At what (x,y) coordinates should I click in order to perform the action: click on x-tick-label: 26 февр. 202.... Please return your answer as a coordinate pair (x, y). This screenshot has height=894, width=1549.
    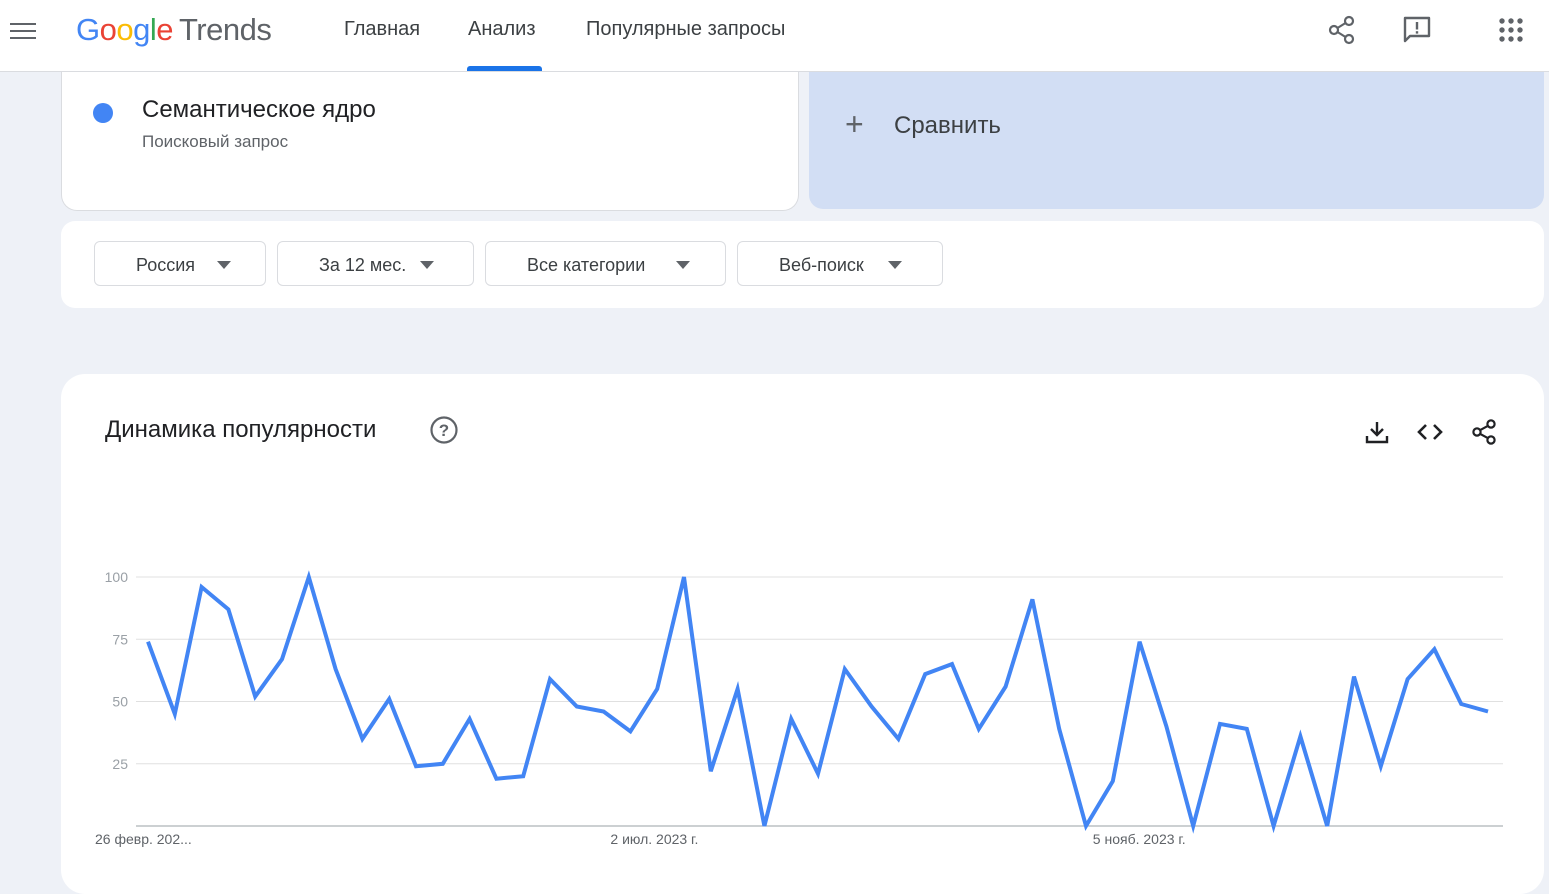
    Looking at the image, I should click on (143, 839).